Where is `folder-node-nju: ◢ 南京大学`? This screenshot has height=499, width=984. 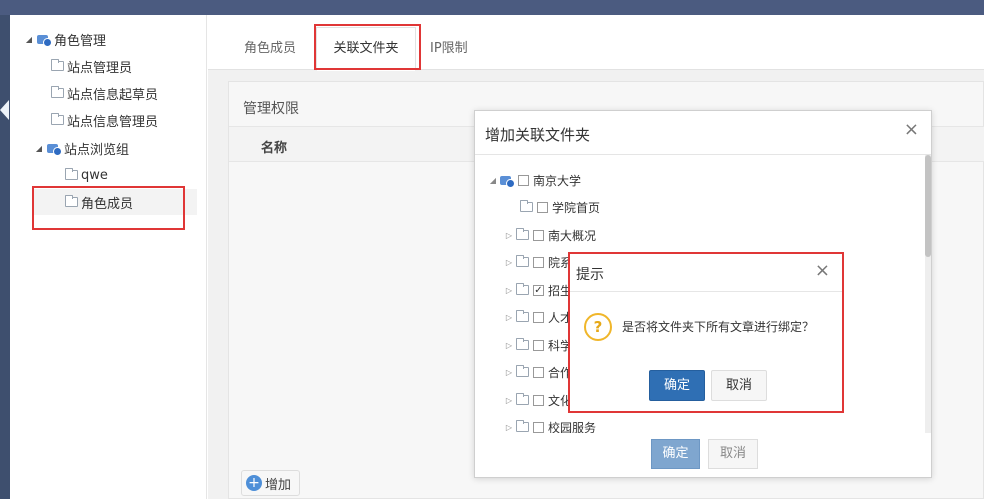
folder-node-nju: ◢ 南京大学 is located at coordinates (535, 180).